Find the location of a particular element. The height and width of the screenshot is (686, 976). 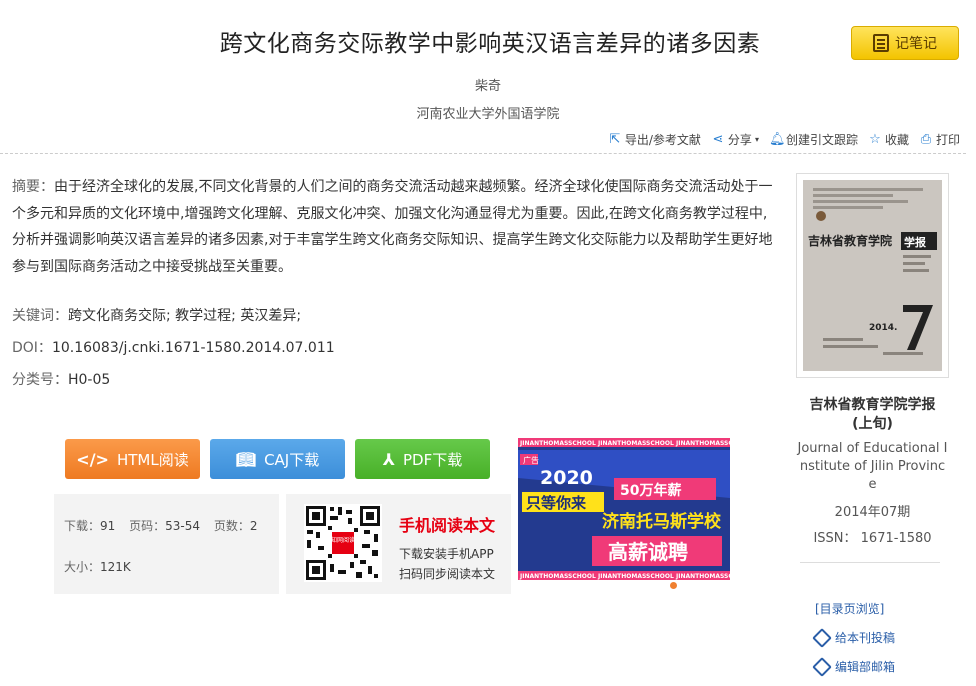

ad-tag: 广告 is located at coordinates (531, 460).